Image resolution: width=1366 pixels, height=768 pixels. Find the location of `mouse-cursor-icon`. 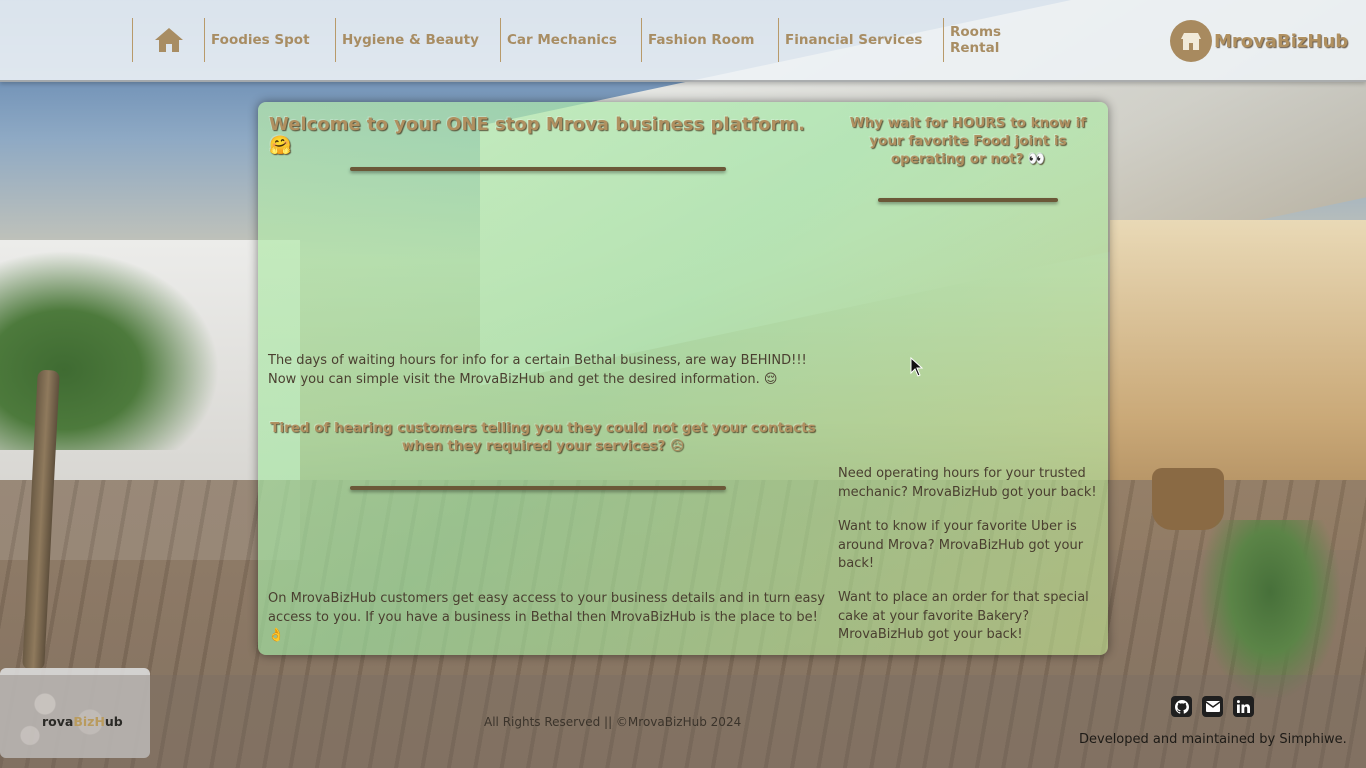

mouse-cursor-icon is located at coordinates (917, 367).